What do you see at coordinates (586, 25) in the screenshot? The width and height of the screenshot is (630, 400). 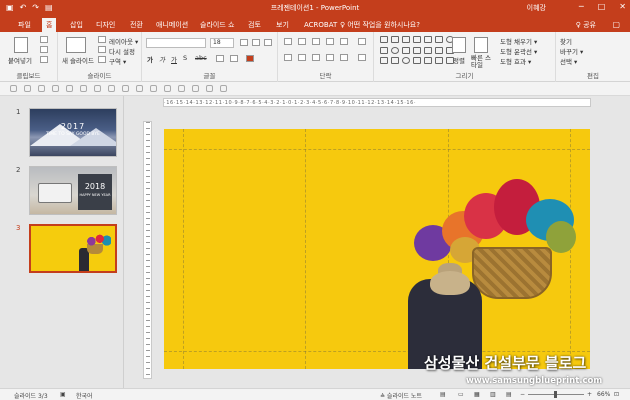 I see `share-button: ♀ 공유` at bounding box center [586, 25].